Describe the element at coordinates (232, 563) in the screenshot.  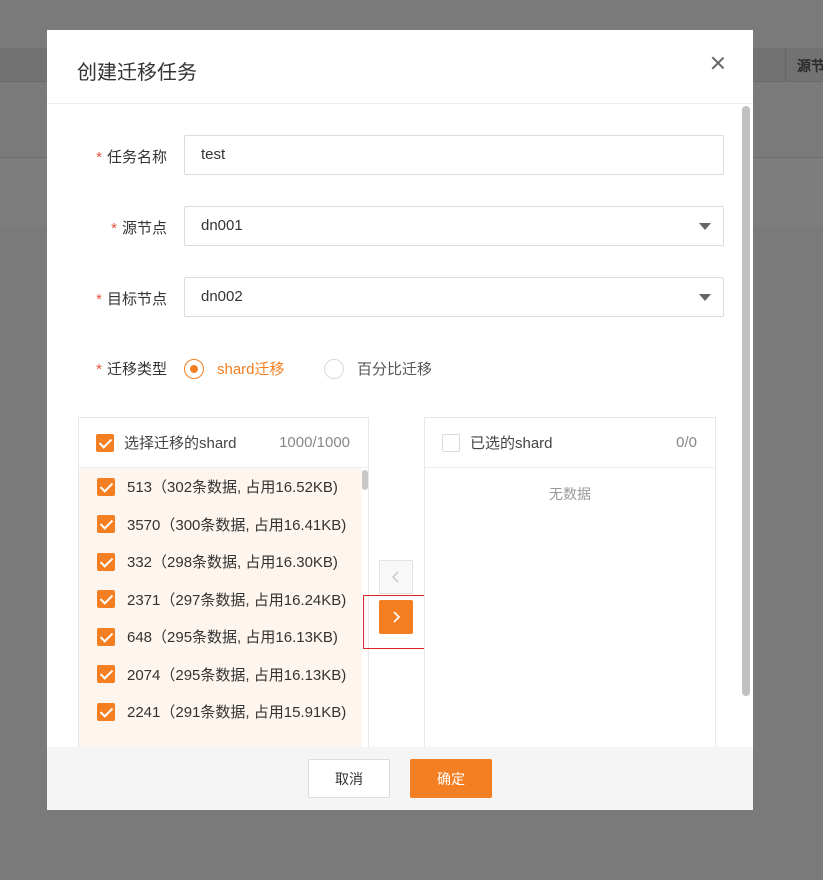
I see `item-label: 332（298条数据, 占用16.30KB)` at that location.